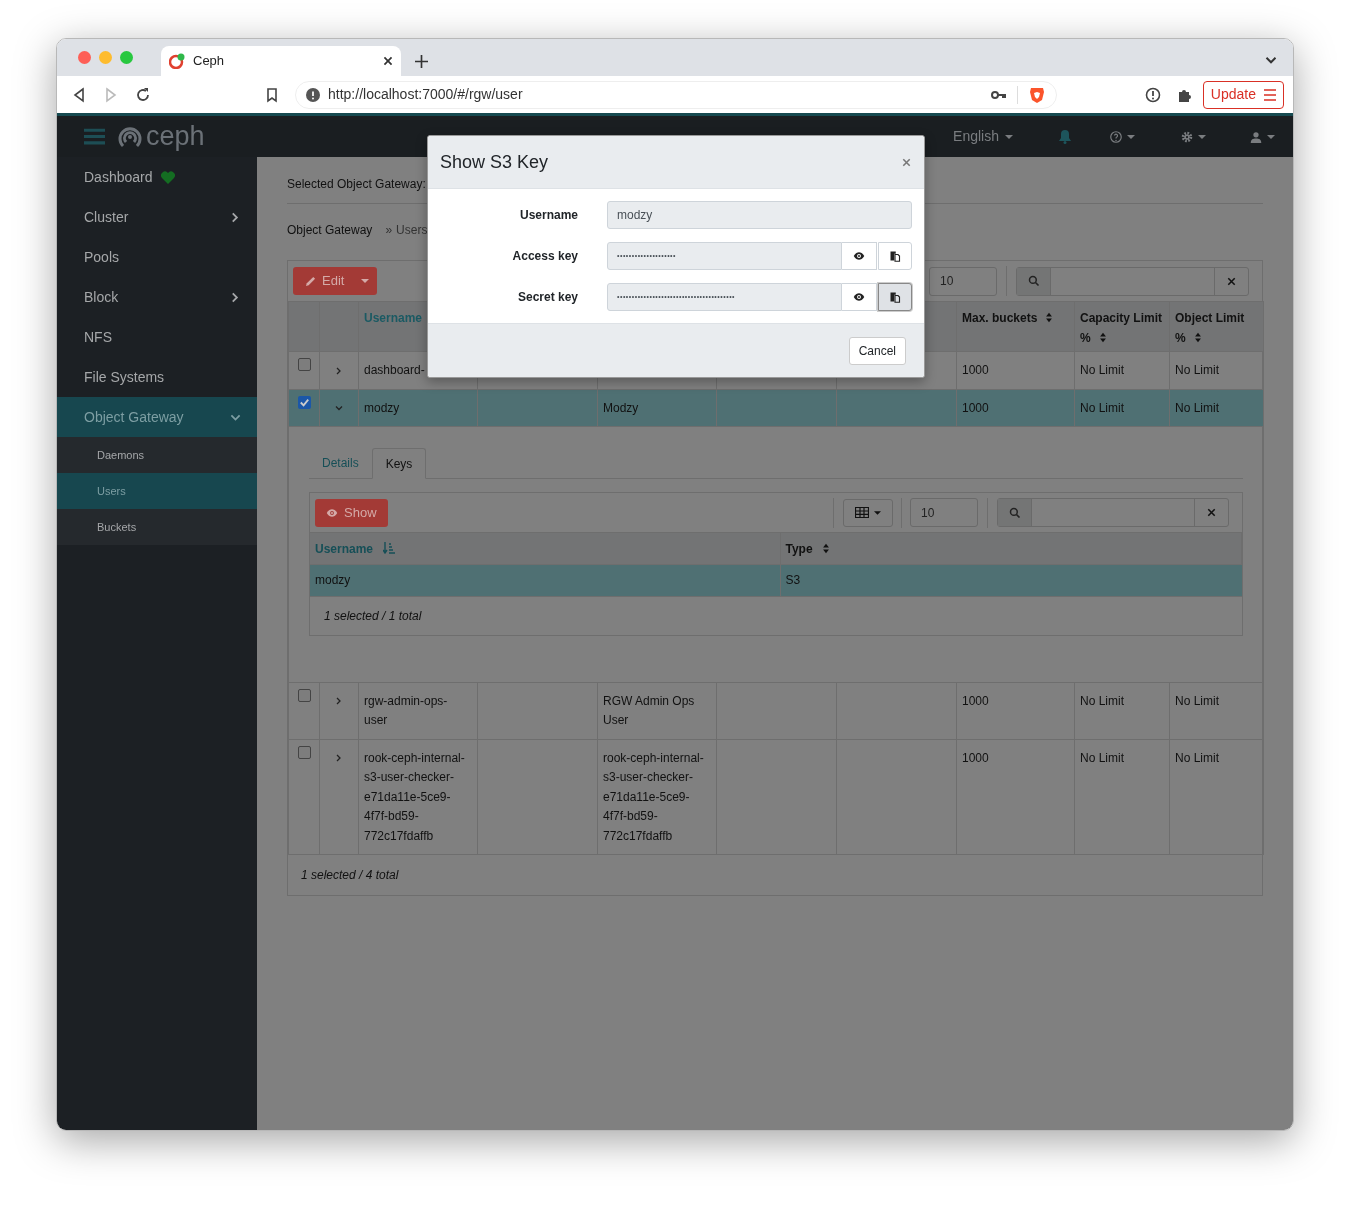 Image resolution: width=1350 pixels, height=1206 pixels. Describe the element at coordinates (351, 512) in the screenshot. I see `show-button: Show` at that location.